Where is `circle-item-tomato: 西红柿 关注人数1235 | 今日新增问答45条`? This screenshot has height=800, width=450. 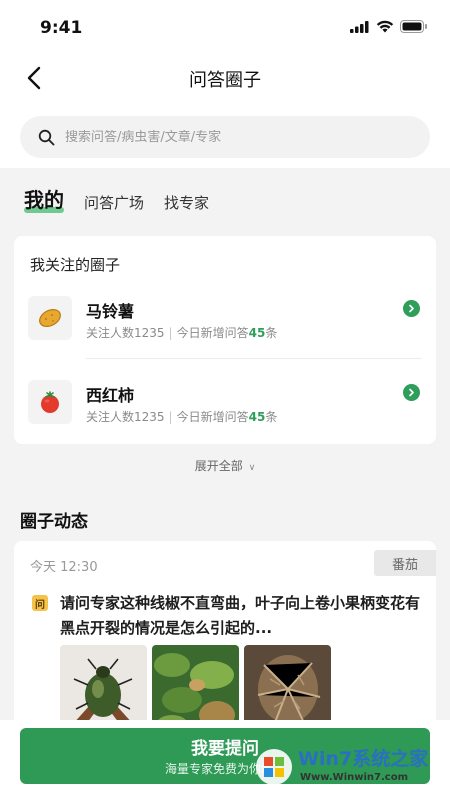
circle-item-tomato: 西红柿 关注人数1235 | 今日新增问答45条 is located at coordinates (225, 411).